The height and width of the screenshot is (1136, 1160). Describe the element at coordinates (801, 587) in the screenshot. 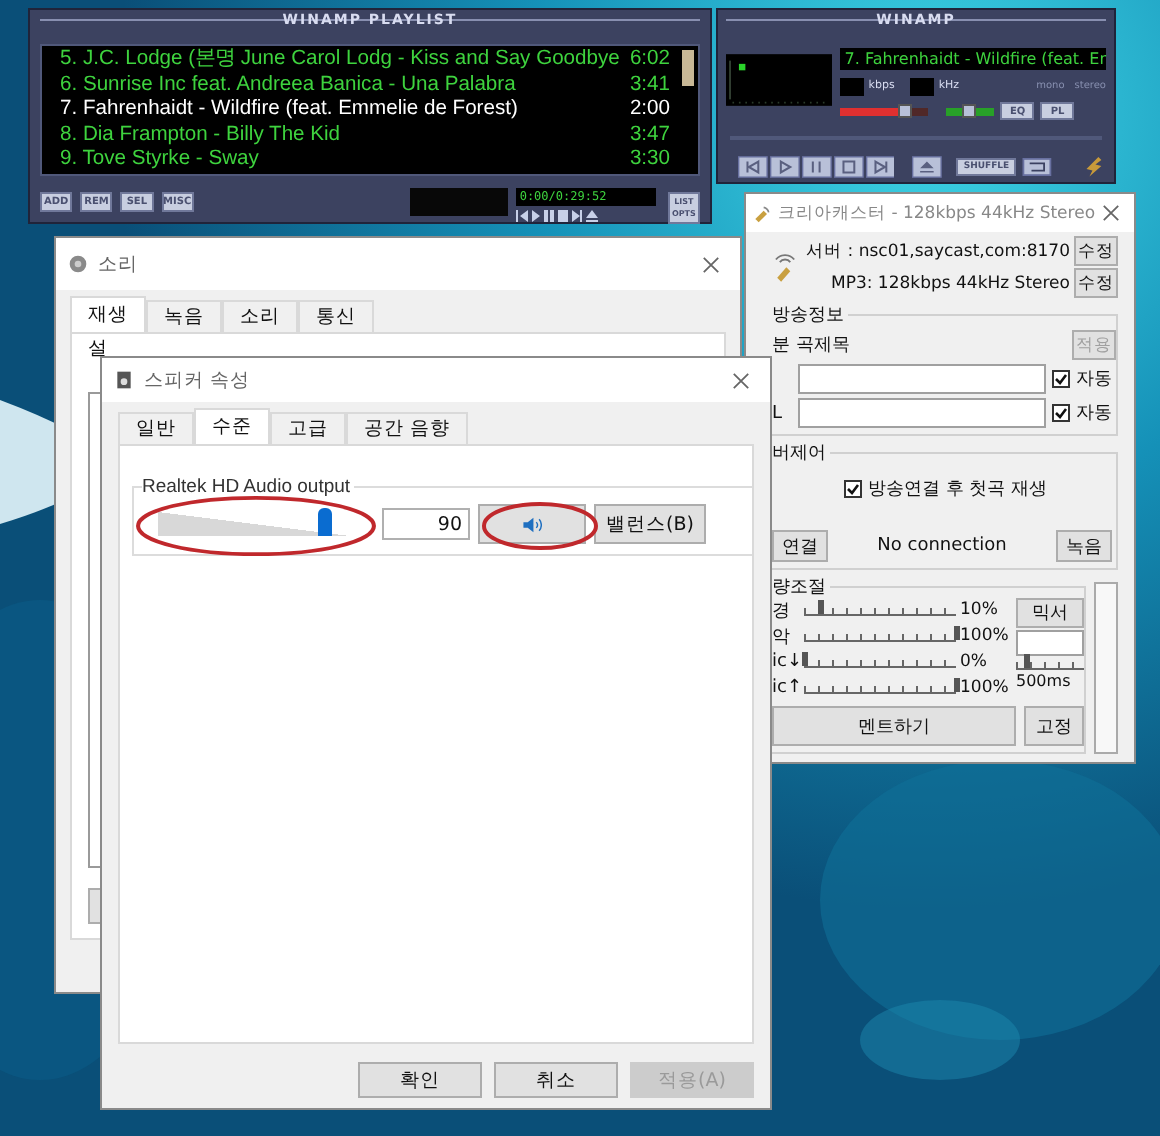

I see `group-label: 량조절` at that location.